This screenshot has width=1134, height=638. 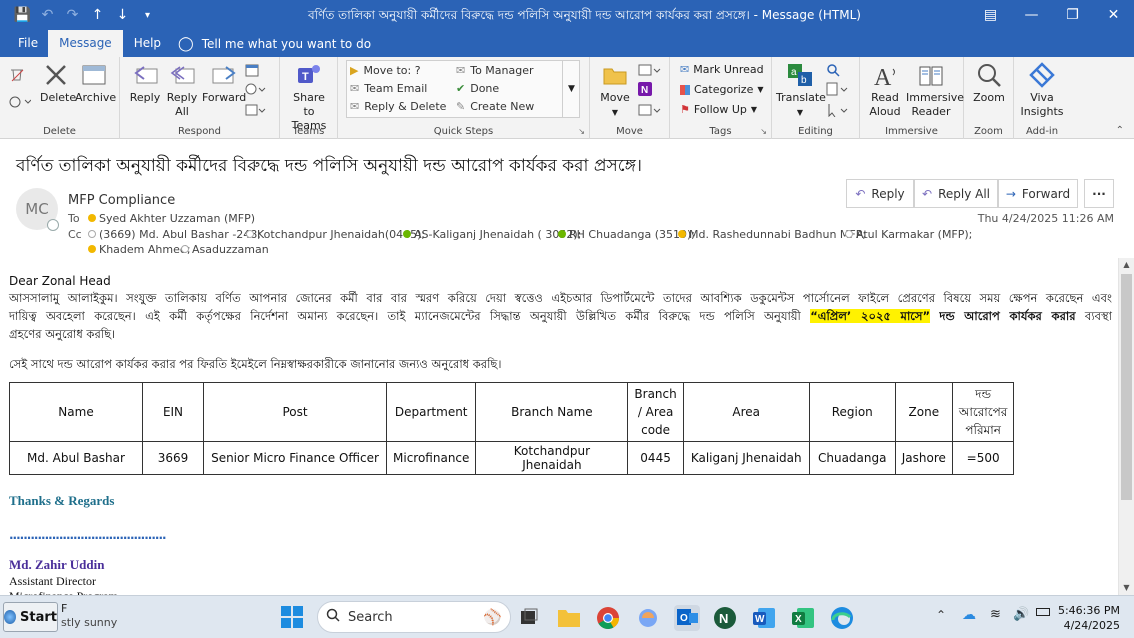 I want to click on battery-icon, so click(x=1043, y=612).